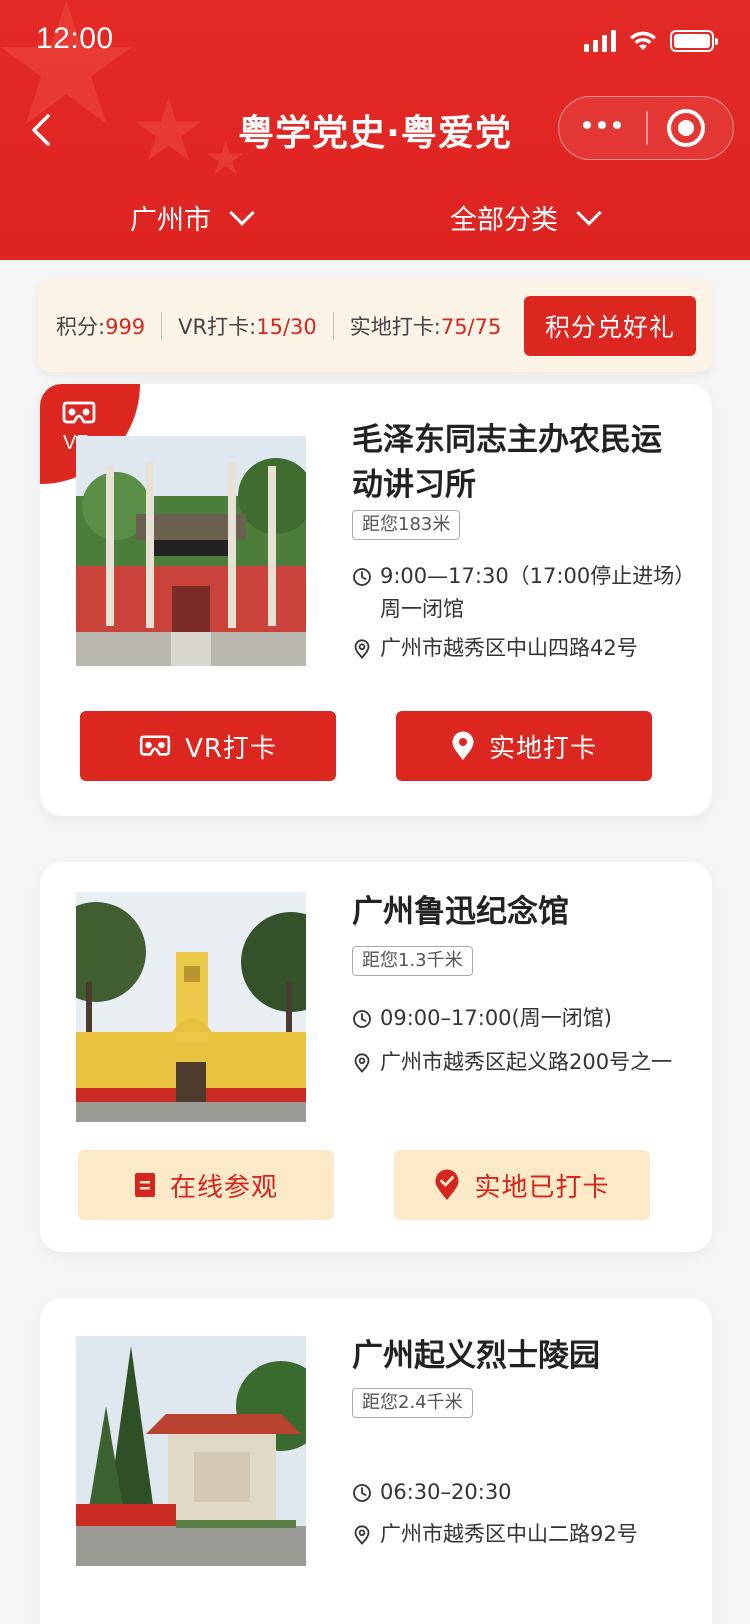 The height and width of the screenshot is (1624, 750). Describe the element at coordinates (446, 1492) in the screenshot. I see `opening-hours-text: 06:30–20:30` at that location.